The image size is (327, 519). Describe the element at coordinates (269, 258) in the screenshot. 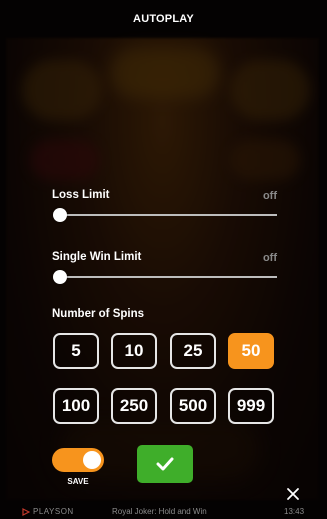

I see `single-win-limit-value: off` at that location.